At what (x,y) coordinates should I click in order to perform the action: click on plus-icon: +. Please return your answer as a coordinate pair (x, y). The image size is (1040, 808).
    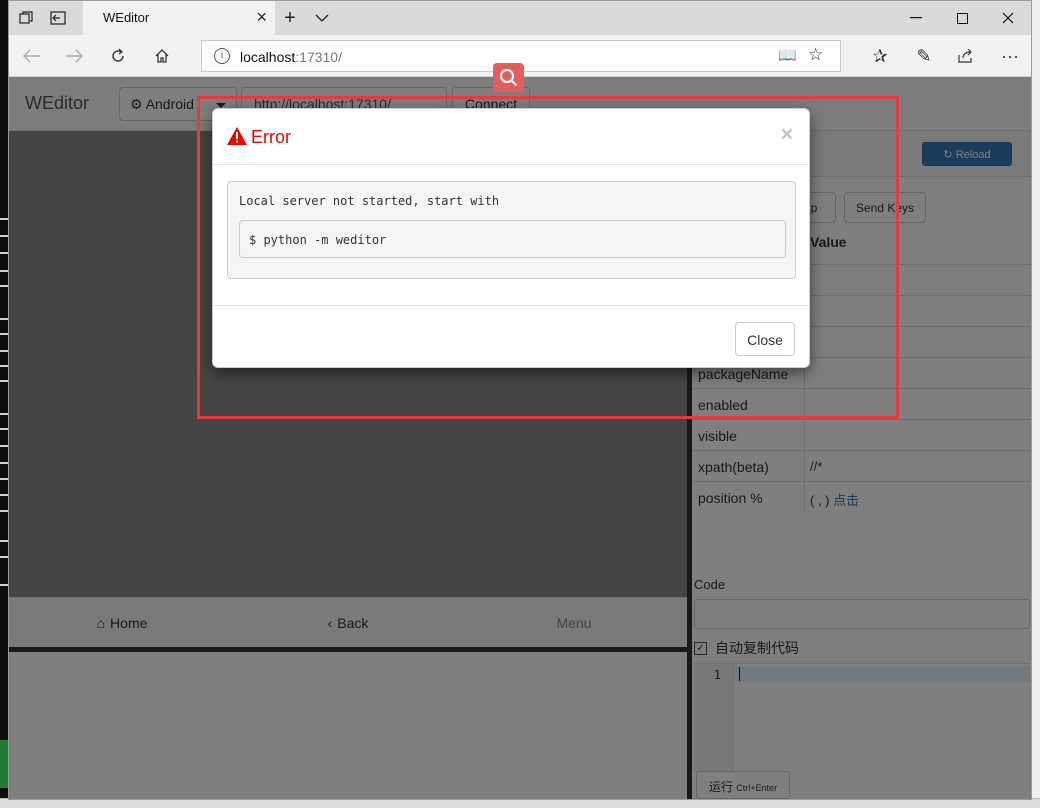
    Looking at the image, I should click on (290, 18).